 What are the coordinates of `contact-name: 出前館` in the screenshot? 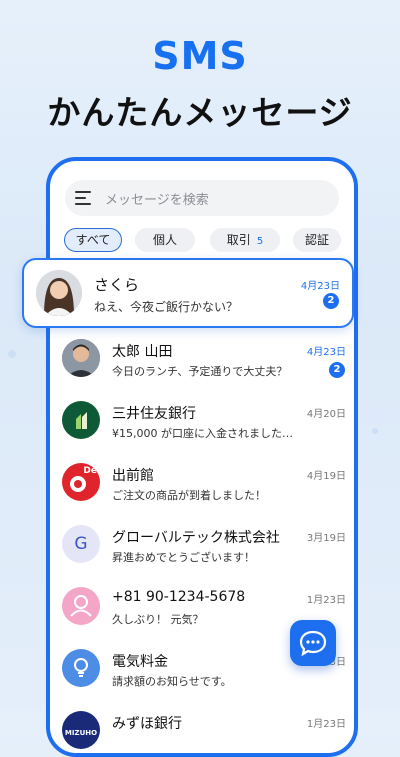 It's located at (133, 476).